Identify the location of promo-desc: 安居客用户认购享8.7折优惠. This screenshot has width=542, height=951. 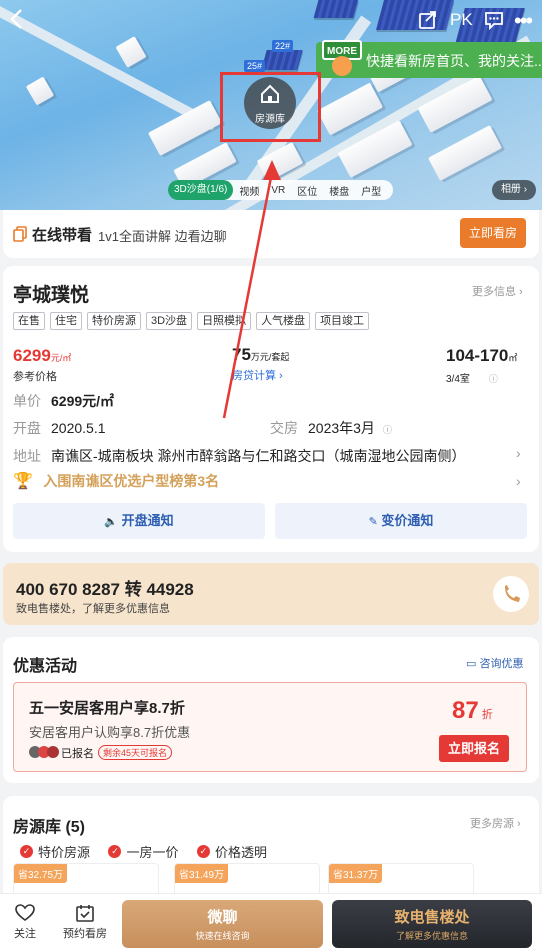
(110, 732).